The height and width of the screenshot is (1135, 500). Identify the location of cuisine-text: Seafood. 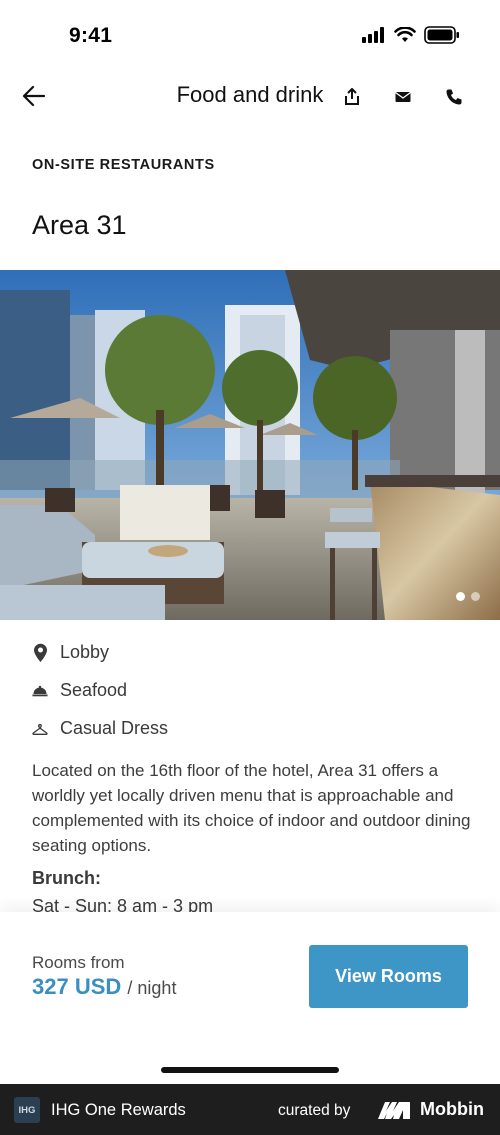
(94, 690).